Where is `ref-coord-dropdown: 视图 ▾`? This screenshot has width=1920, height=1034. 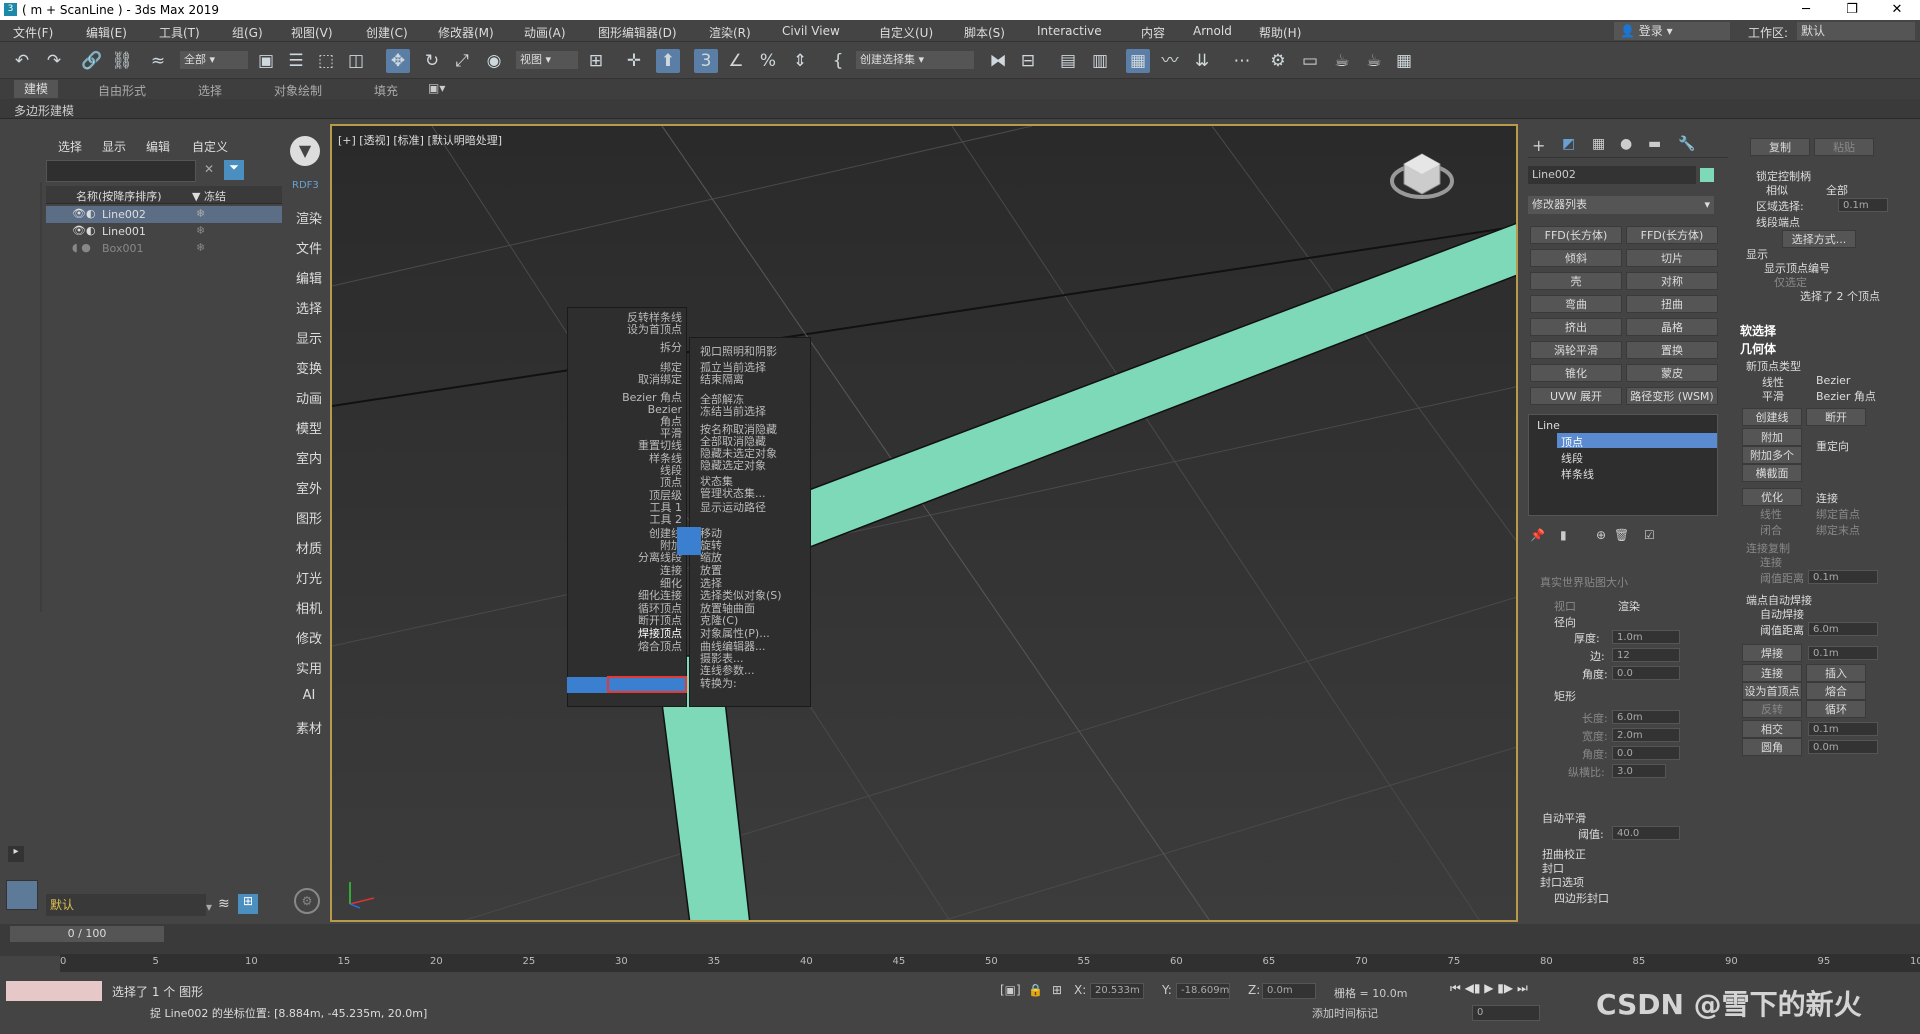 ref-coord-dropdown: 视图 ▾ is located at coordinates (547, 60).